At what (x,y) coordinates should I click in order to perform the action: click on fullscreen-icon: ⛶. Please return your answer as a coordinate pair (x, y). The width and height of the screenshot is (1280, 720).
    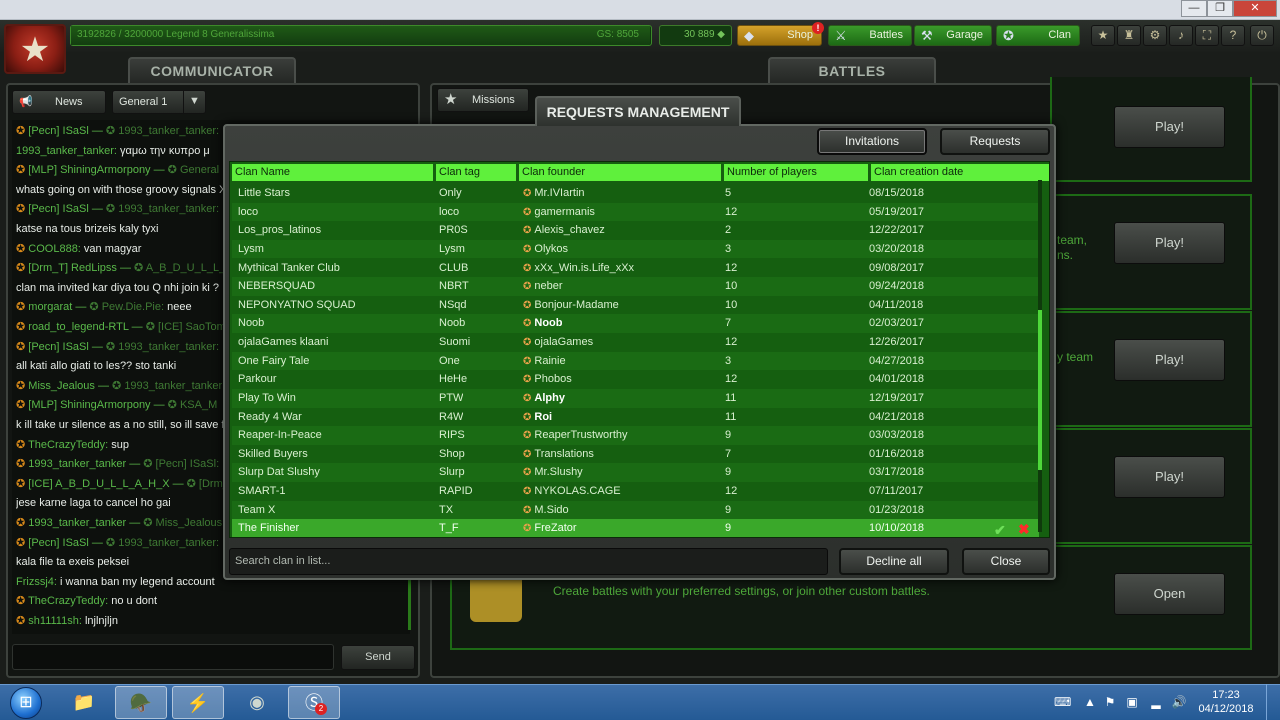
    Looking at the image, I should click on (1207, 35).